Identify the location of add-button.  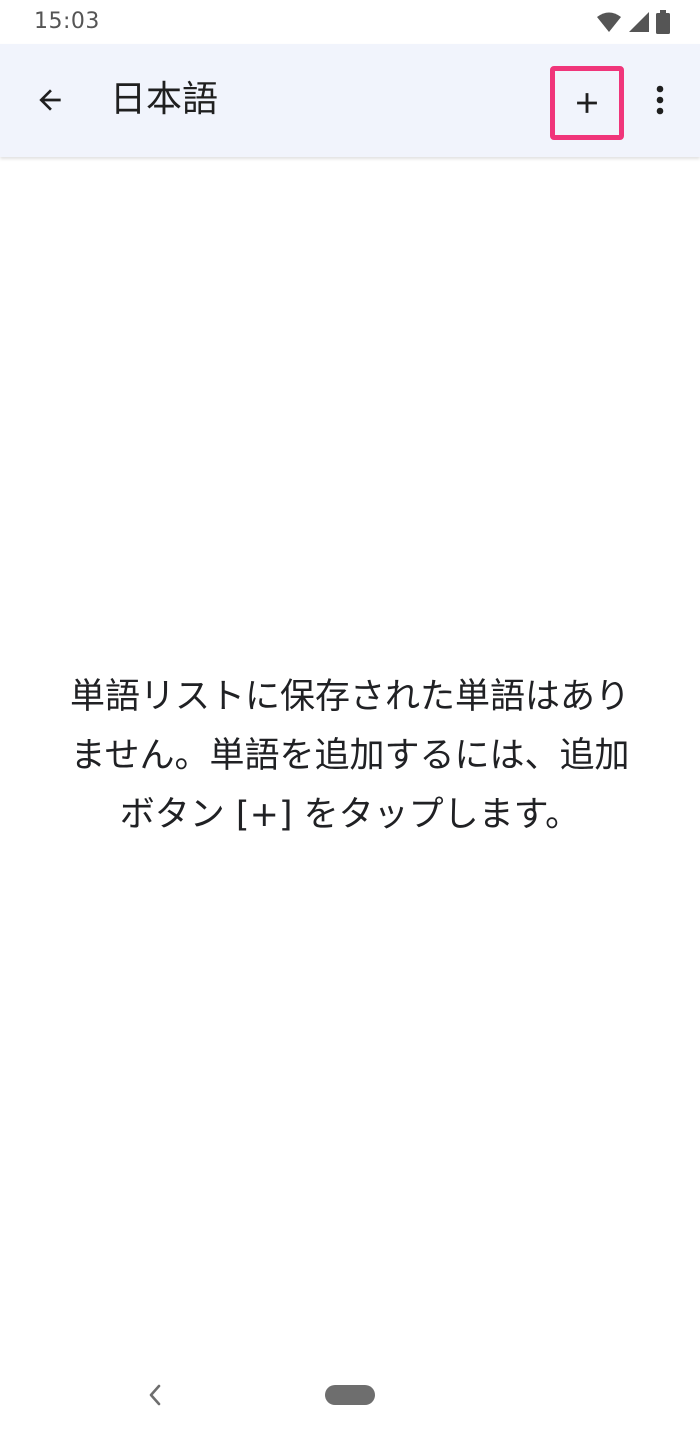
(587, 103).